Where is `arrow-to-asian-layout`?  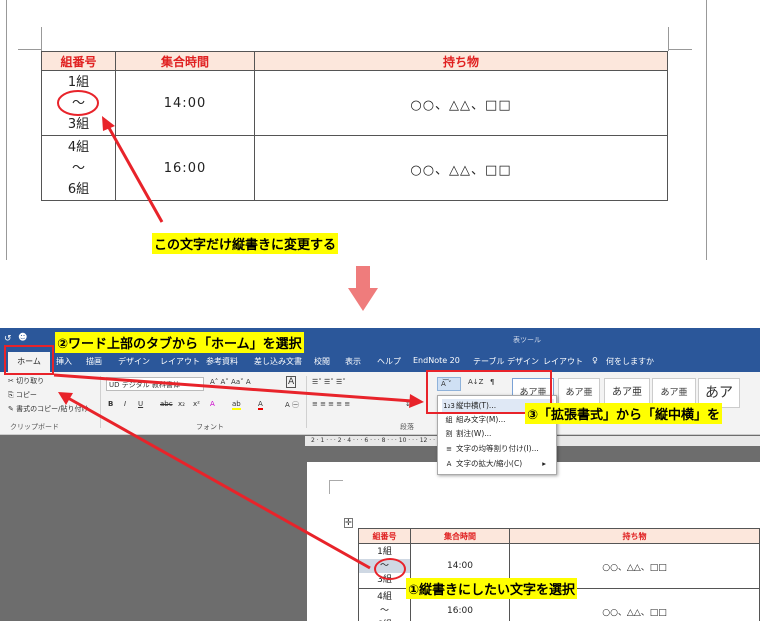 arrow-to-asian-layout is located at coordinates (233, 388).